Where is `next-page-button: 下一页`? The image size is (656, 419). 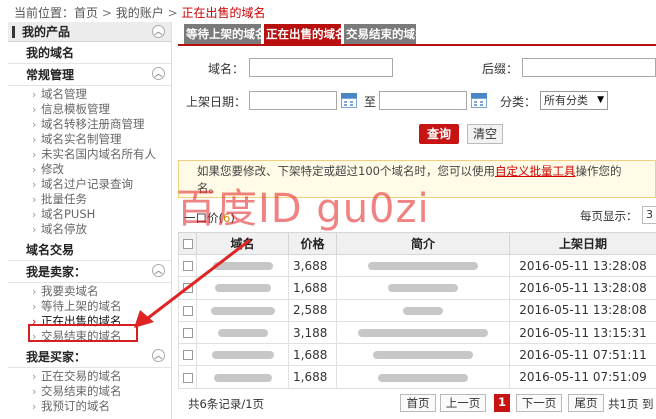
next-page-button: 下一页 is located at coordinates (539, 403).